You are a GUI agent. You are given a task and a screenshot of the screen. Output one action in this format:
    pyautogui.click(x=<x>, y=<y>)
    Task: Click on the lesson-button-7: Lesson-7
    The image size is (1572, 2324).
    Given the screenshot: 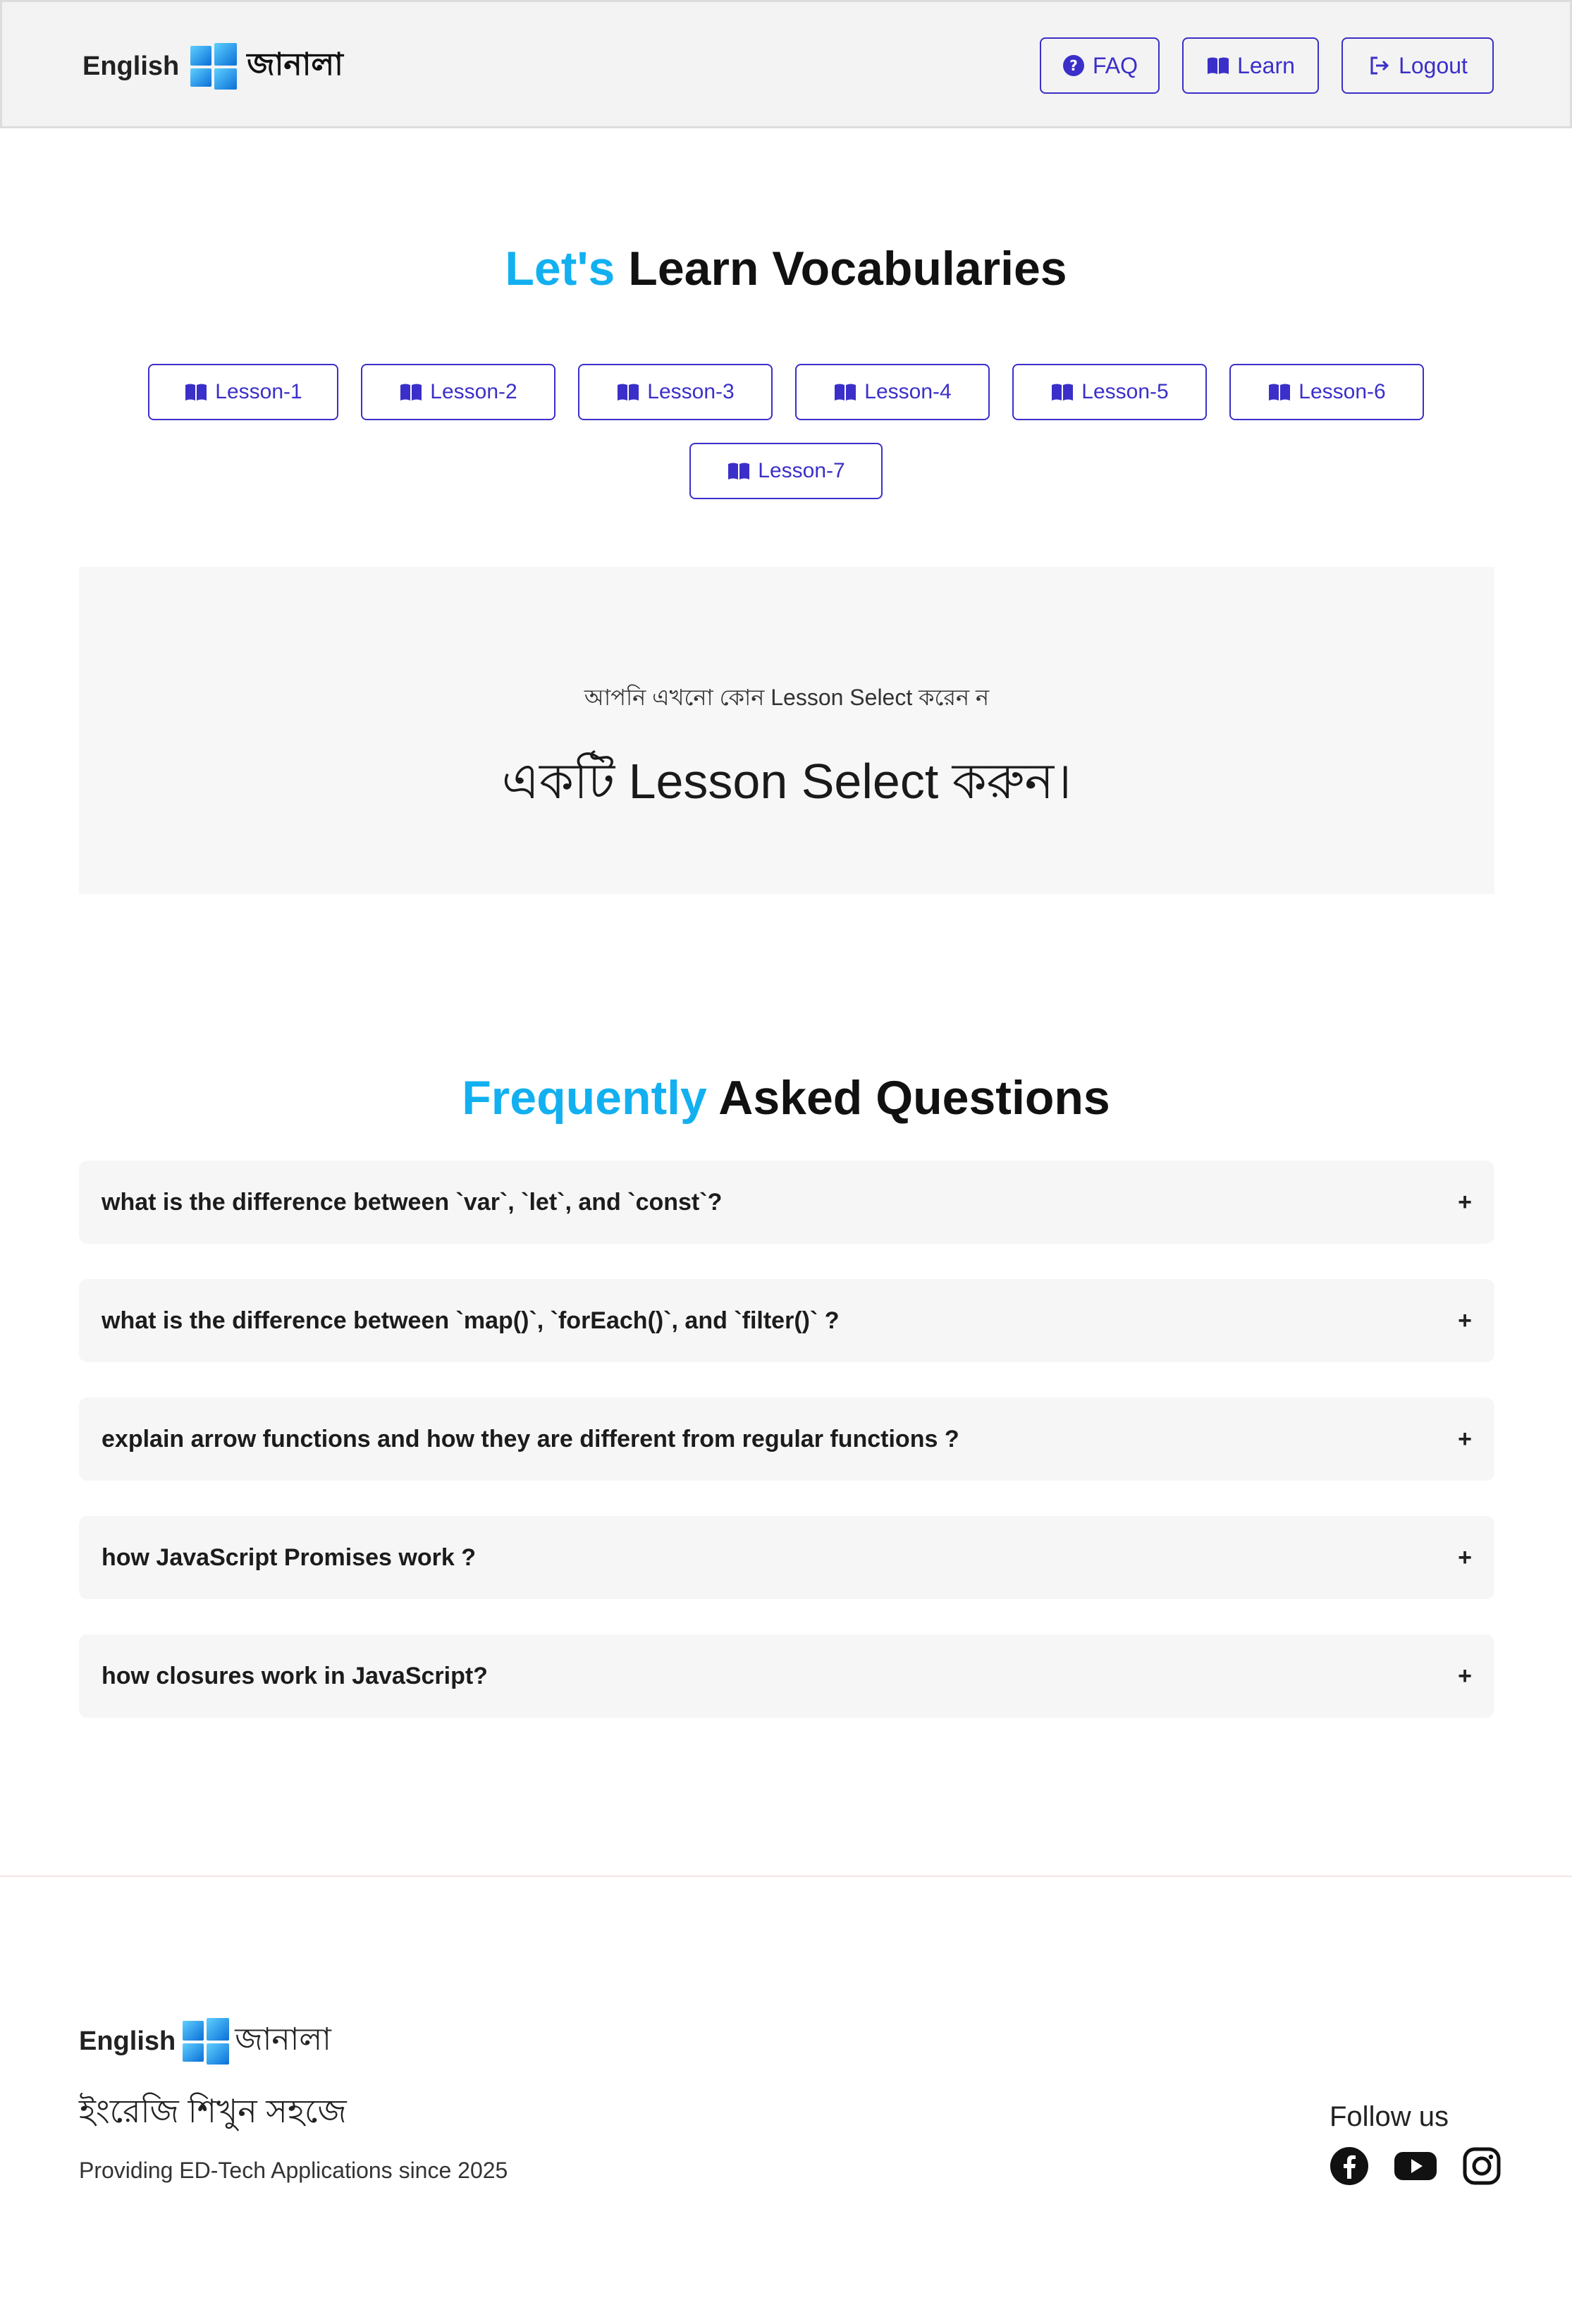 What is the action you would take?
    pyautogui.click(x=786, y=471)
    